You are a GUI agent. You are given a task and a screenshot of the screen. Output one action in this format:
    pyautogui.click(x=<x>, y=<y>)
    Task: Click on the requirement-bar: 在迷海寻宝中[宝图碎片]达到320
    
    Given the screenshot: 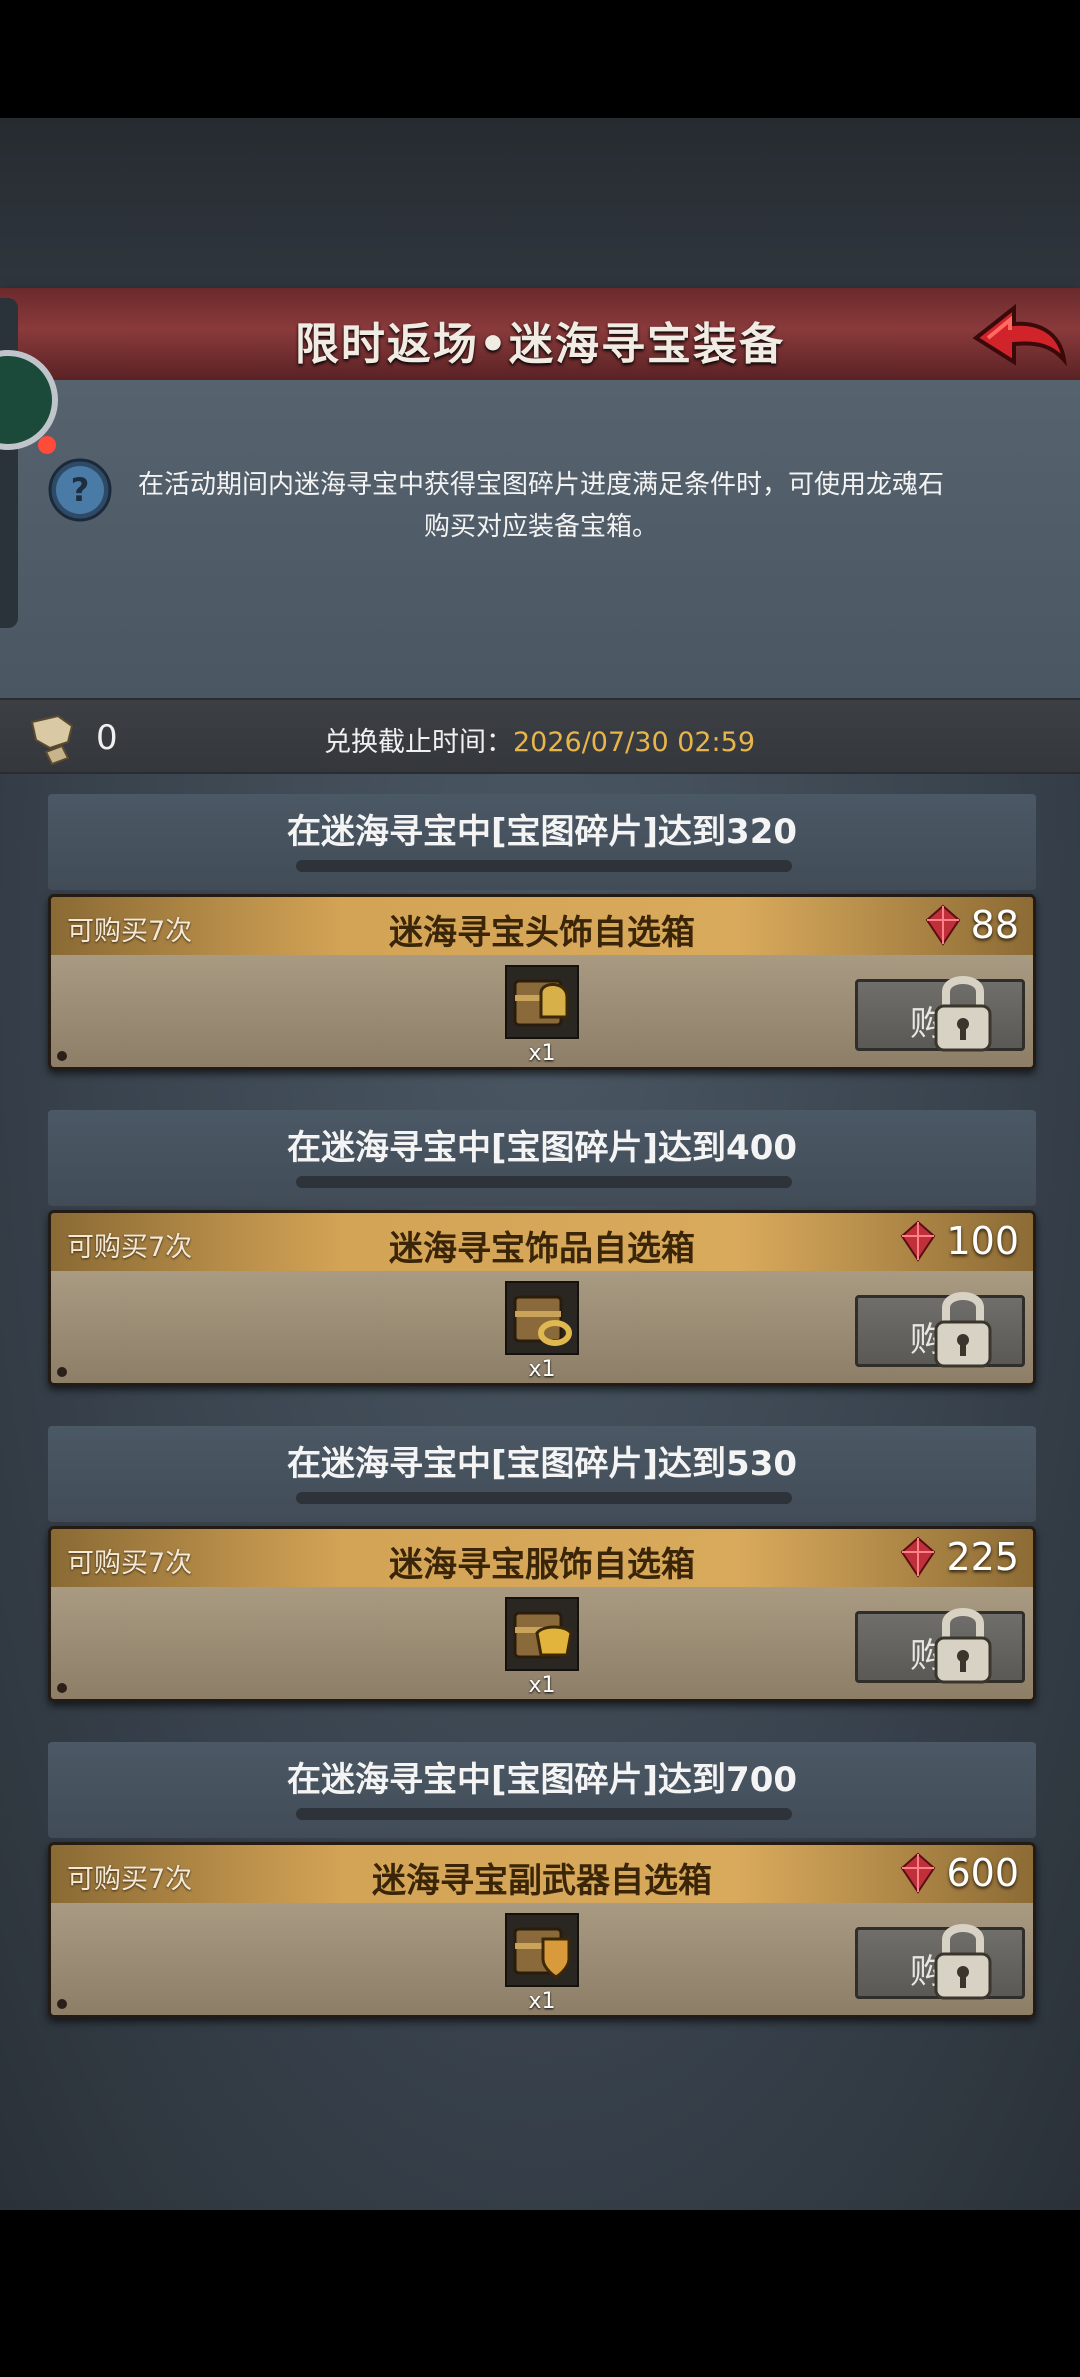 What is the action you would take?
    pyautogui.click(x=542, y=842)
    